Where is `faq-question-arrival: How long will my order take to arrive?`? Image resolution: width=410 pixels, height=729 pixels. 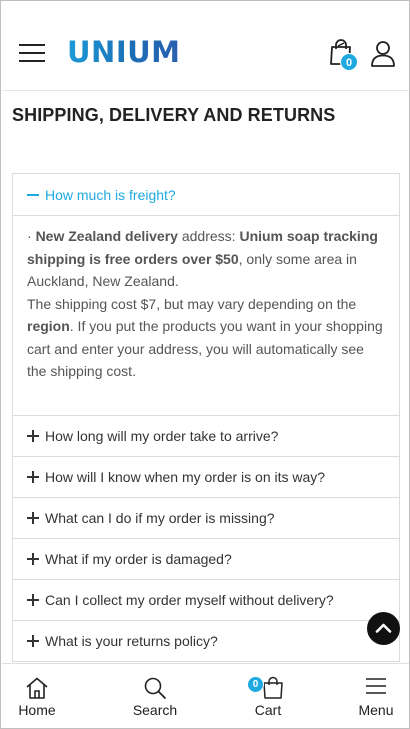
faq-question-arrival: How long will my order take to arrive? is located at coordinates (206, 436).